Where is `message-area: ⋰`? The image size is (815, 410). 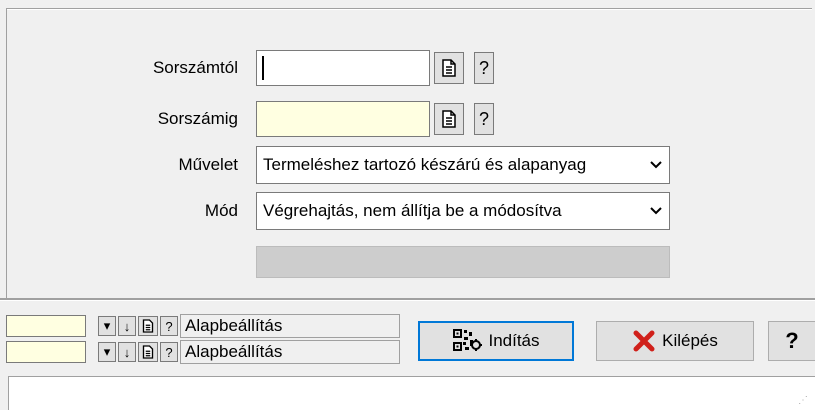 message-area: ⋰ is located at coordinates (411, 393).